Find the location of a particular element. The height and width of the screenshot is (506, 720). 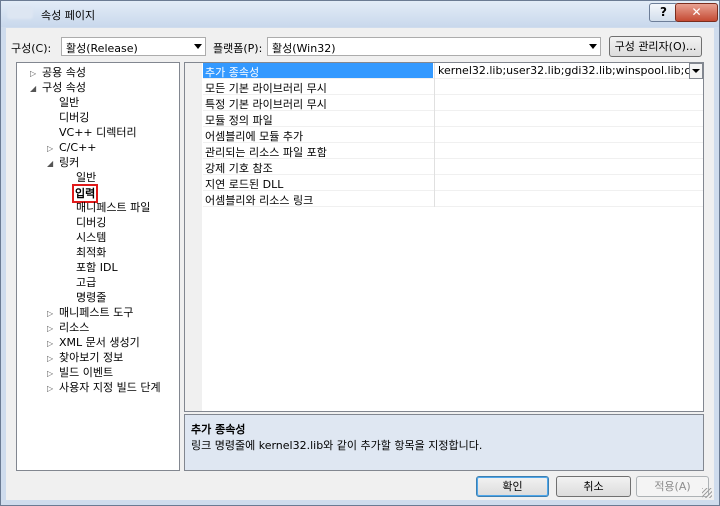

tree-item-system: 시스템 is located at coordinates (91, 237).